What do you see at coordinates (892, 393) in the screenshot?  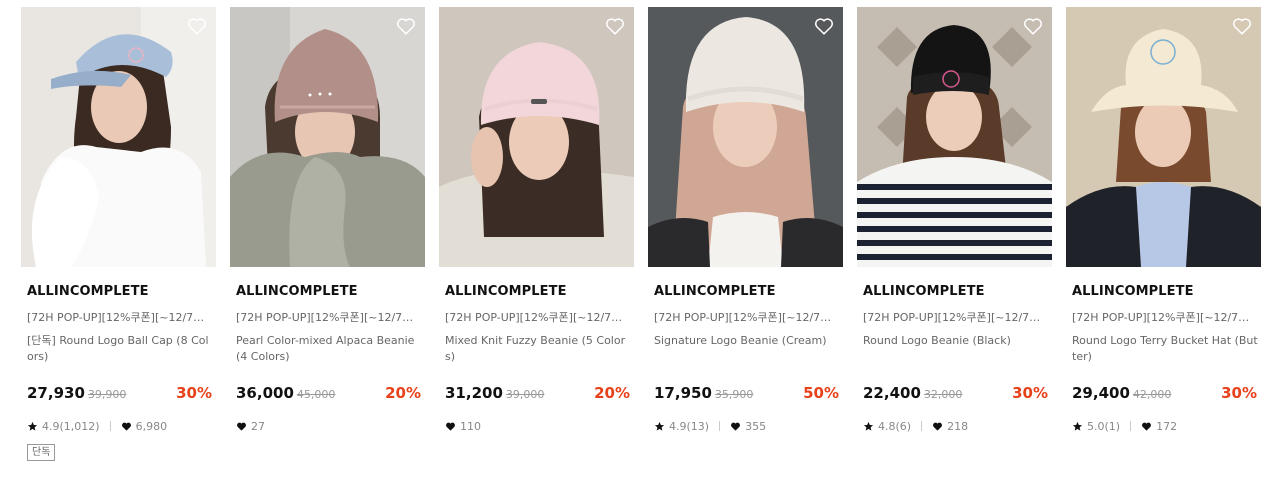 I see `sale-price-value: 22,400` at bounding box center [892, 393].